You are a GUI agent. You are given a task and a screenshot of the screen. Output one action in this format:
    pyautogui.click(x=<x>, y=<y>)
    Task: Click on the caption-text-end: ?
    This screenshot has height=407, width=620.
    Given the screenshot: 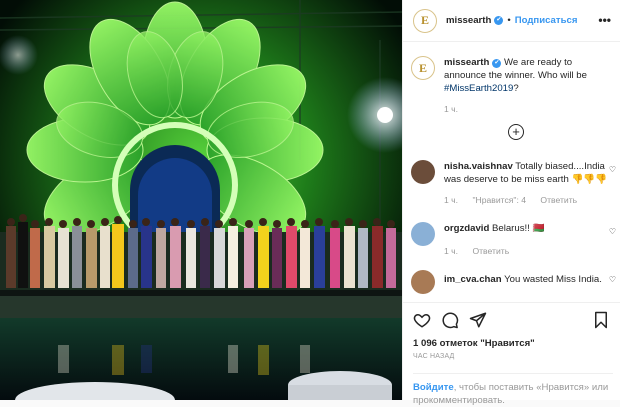 What is the action you would take?
    pyautogui.click(x=516, y=88)
    